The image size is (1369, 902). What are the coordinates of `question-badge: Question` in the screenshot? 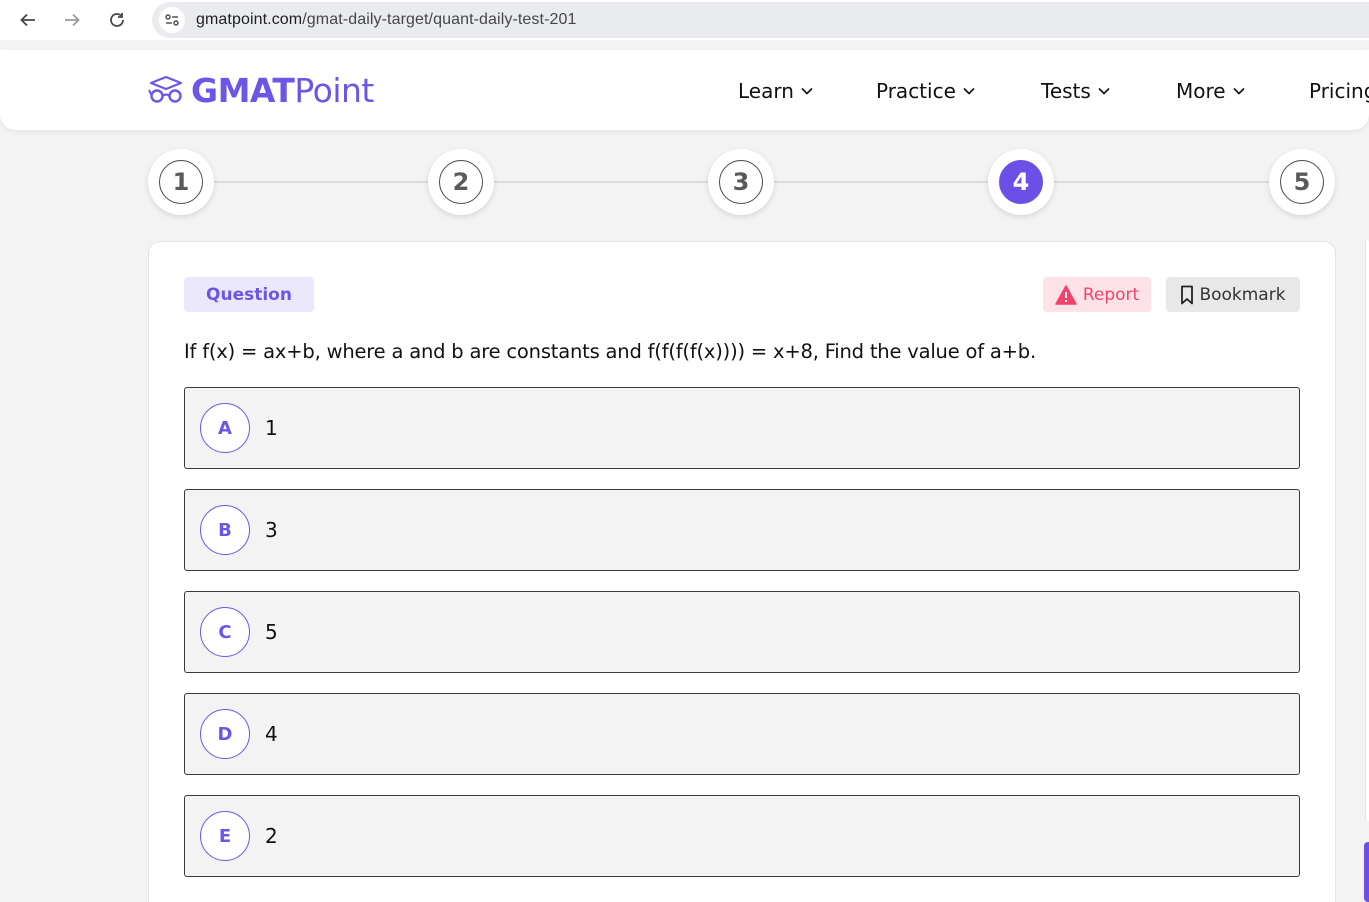 It's located at (249, 294).